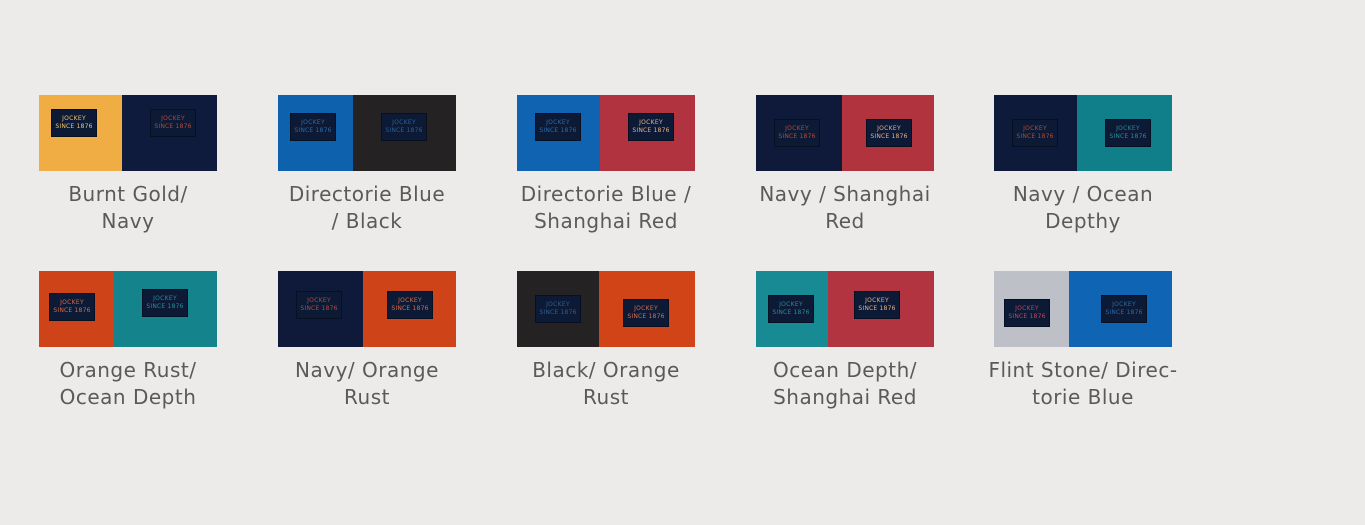 This screenshot has height=525, width=1365. I want to click on color-option-label: Navy/ Orange Rust, so click(367, 383).